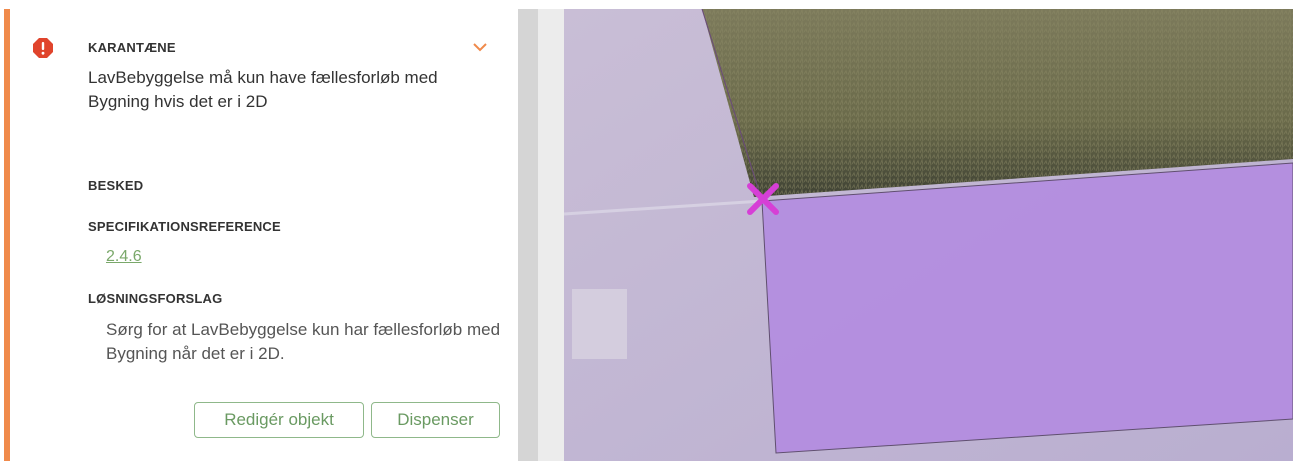 This screenshot has height=461, width=1293. What do you see at coordinates (435, 420) in the screenshot?
I see `dispense-button: Dispenser` at bounding box center [435, 420].